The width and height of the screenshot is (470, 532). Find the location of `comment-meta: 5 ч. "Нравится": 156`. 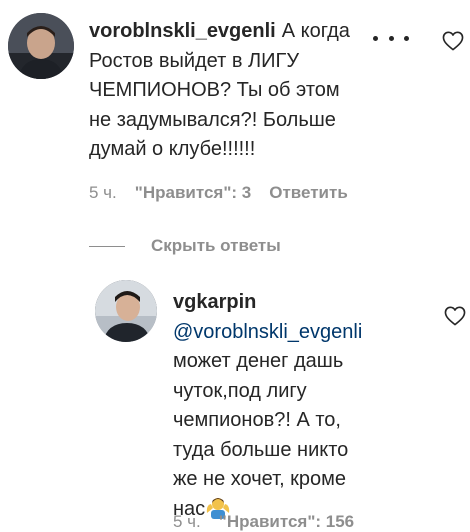

comment-meta: 5 ч. "Нравится": 156 is located at coordinates (272, 522).